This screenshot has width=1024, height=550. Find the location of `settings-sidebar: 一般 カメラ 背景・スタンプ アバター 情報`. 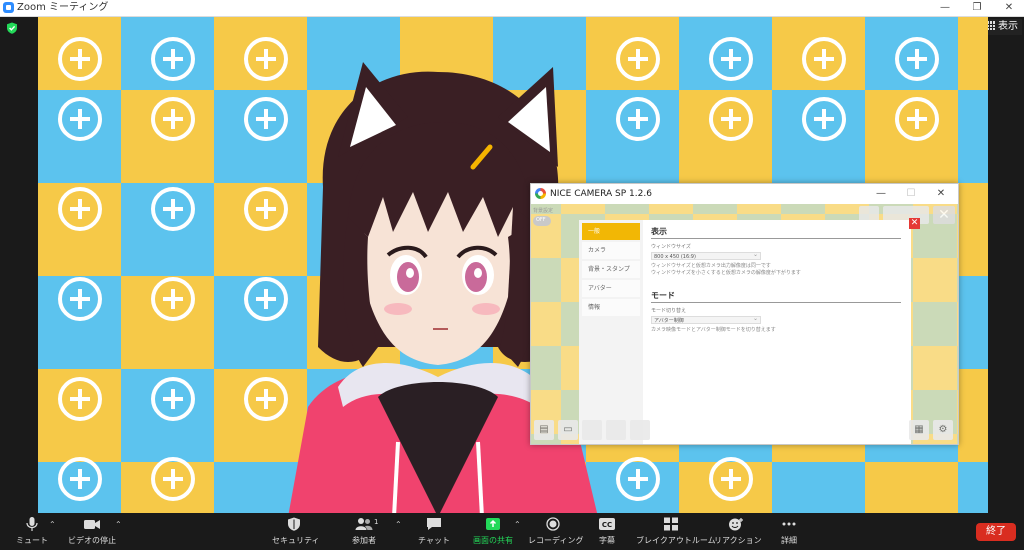

settings-sidebar: 一般 カメラ 背景・スタンプ アバター 情報 is located at coordinates (611, 332).